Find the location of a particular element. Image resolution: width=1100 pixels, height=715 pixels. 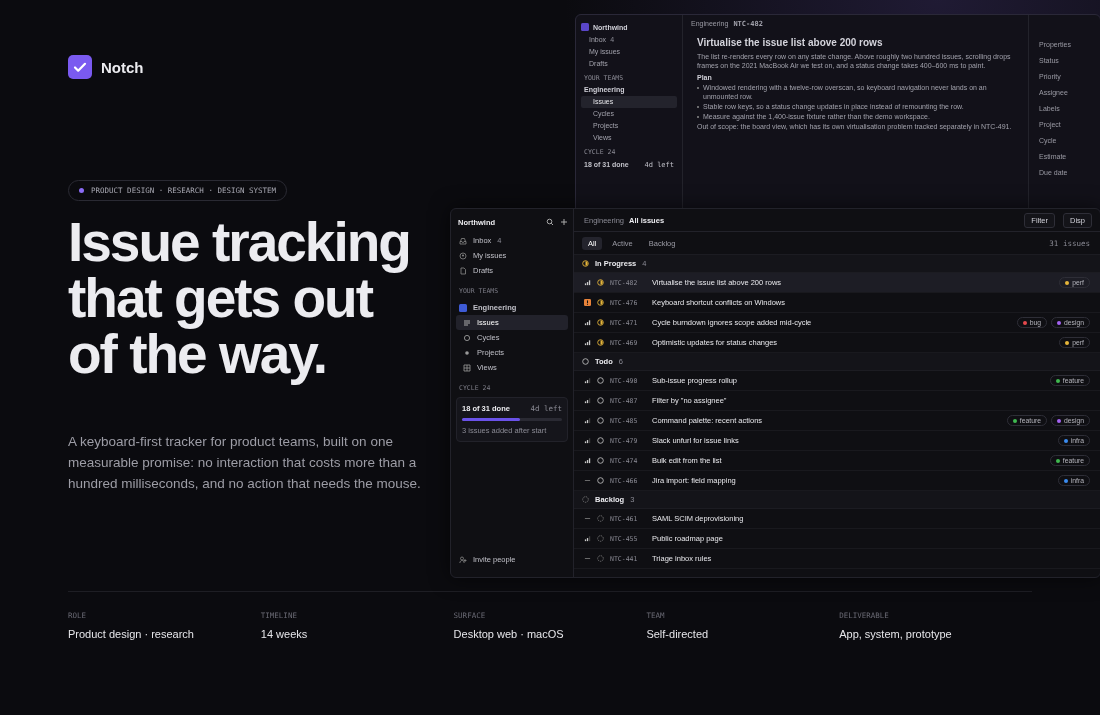

meta-value: Desktop web · macOS is located at coordinates (509, 634).